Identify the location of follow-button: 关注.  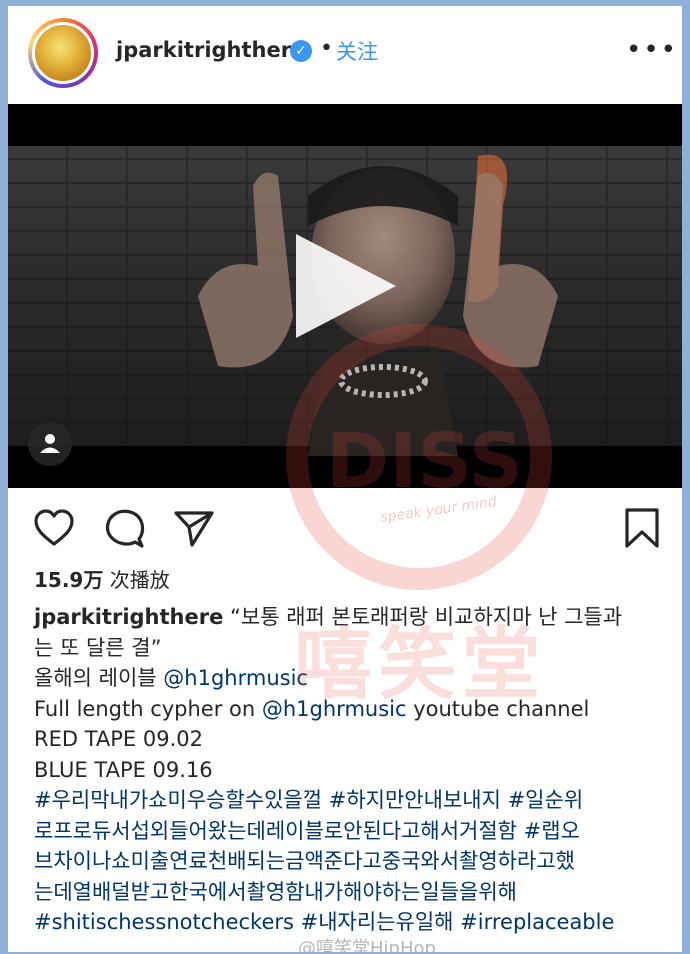
(357, 51).